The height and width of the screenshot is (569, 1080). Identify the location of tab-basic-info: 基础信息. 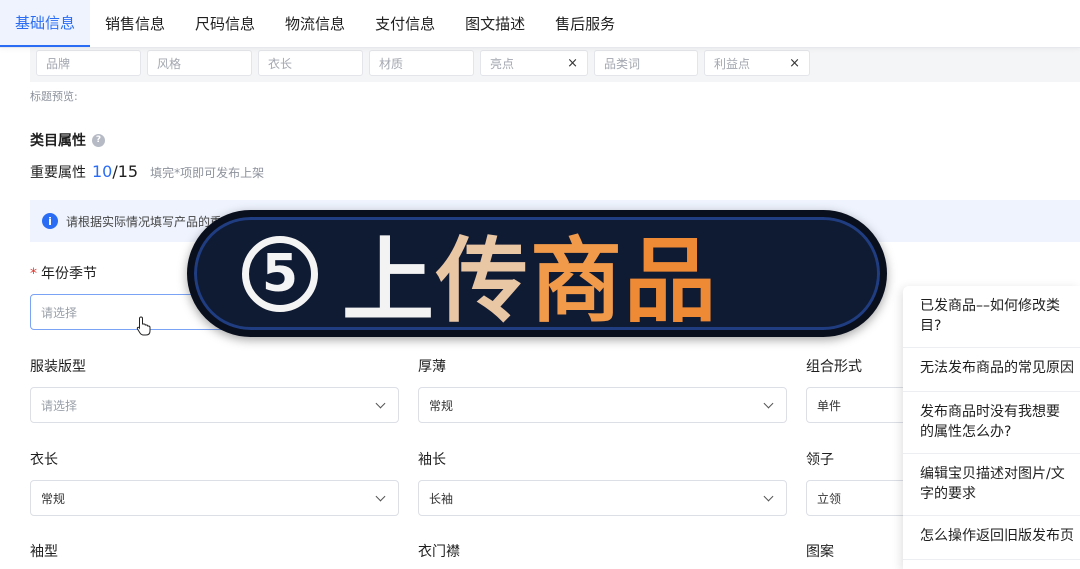
(45, 23).